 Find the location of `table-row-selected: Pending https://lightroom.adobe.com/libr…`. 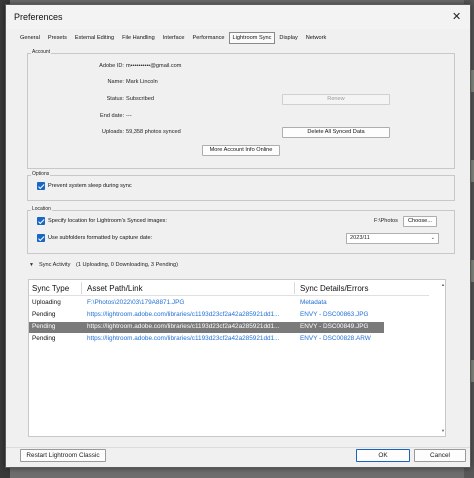

table-row-selected: Pending https://lightroom.adobe.com/libr… is located at coordinates (206, 327).